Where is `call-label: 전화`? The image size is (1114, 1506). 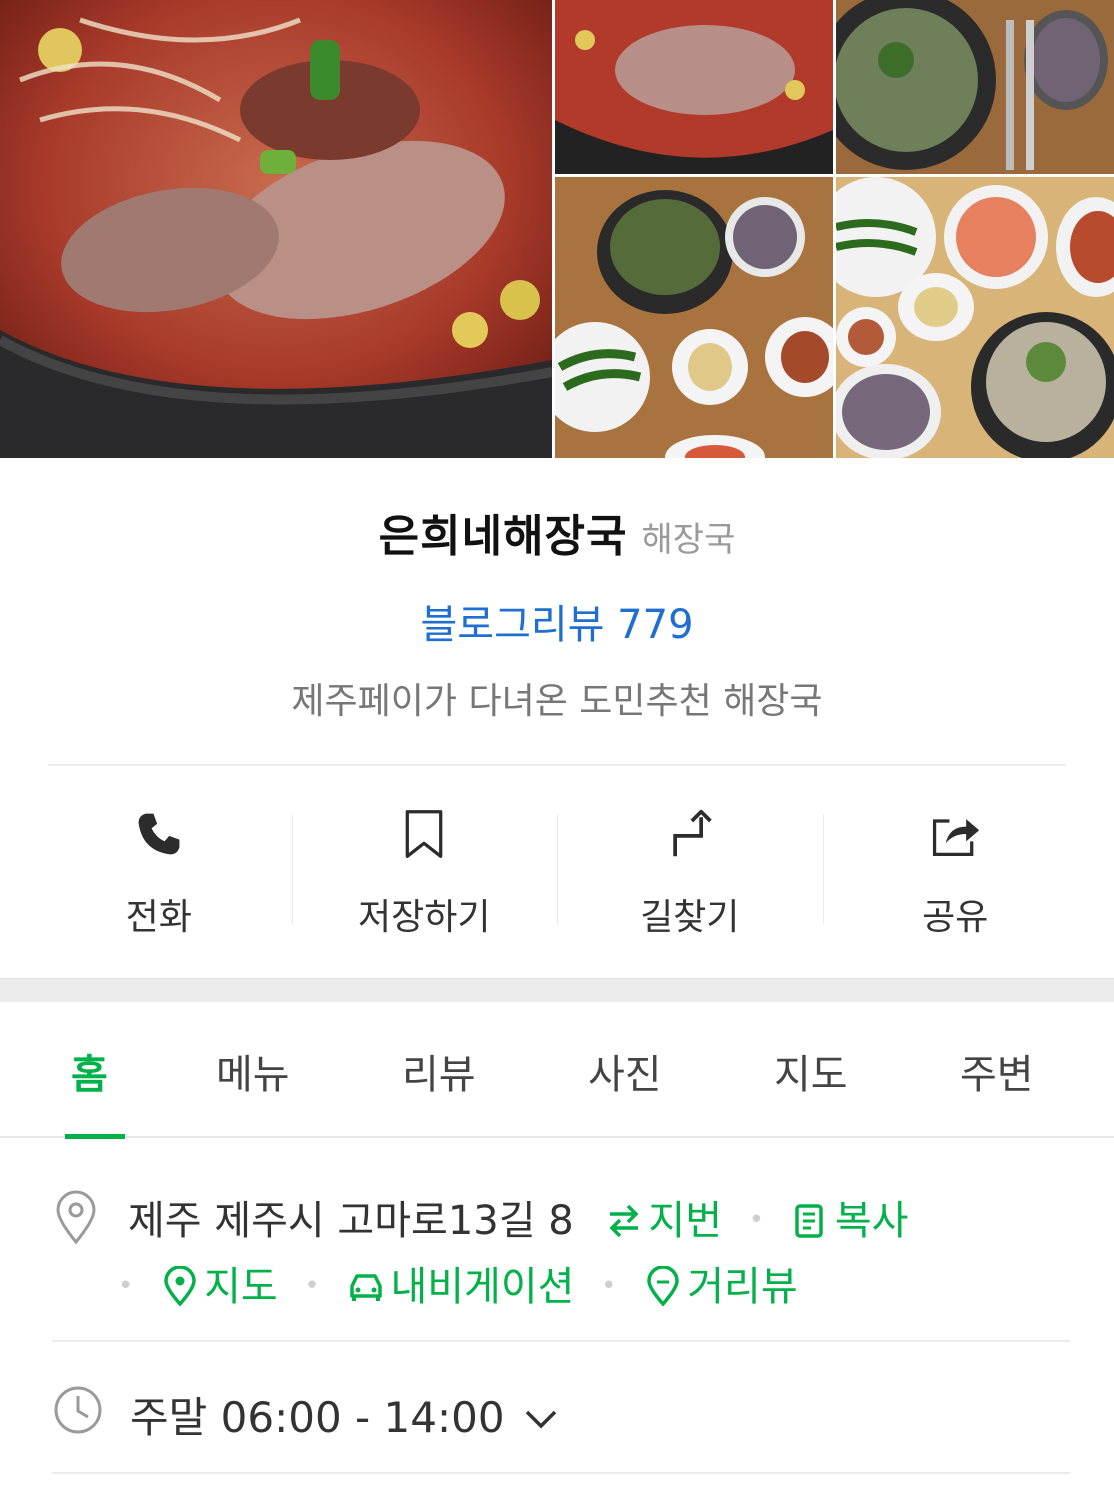
call-label: 전화 is located at coordinates (158, 917).